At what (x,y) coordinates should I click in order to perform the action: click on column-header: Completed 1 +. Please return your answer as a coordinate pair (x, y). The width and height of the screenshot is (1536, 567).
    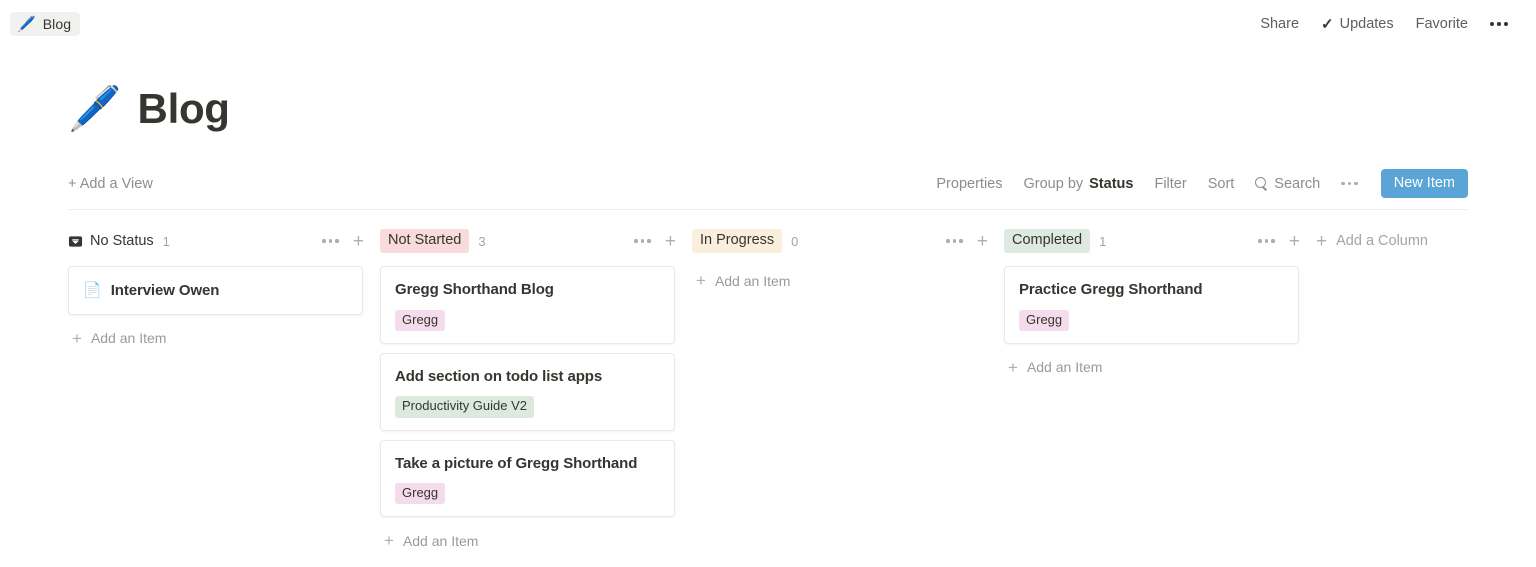
    Looking at the image, I should click on (1160, 241).